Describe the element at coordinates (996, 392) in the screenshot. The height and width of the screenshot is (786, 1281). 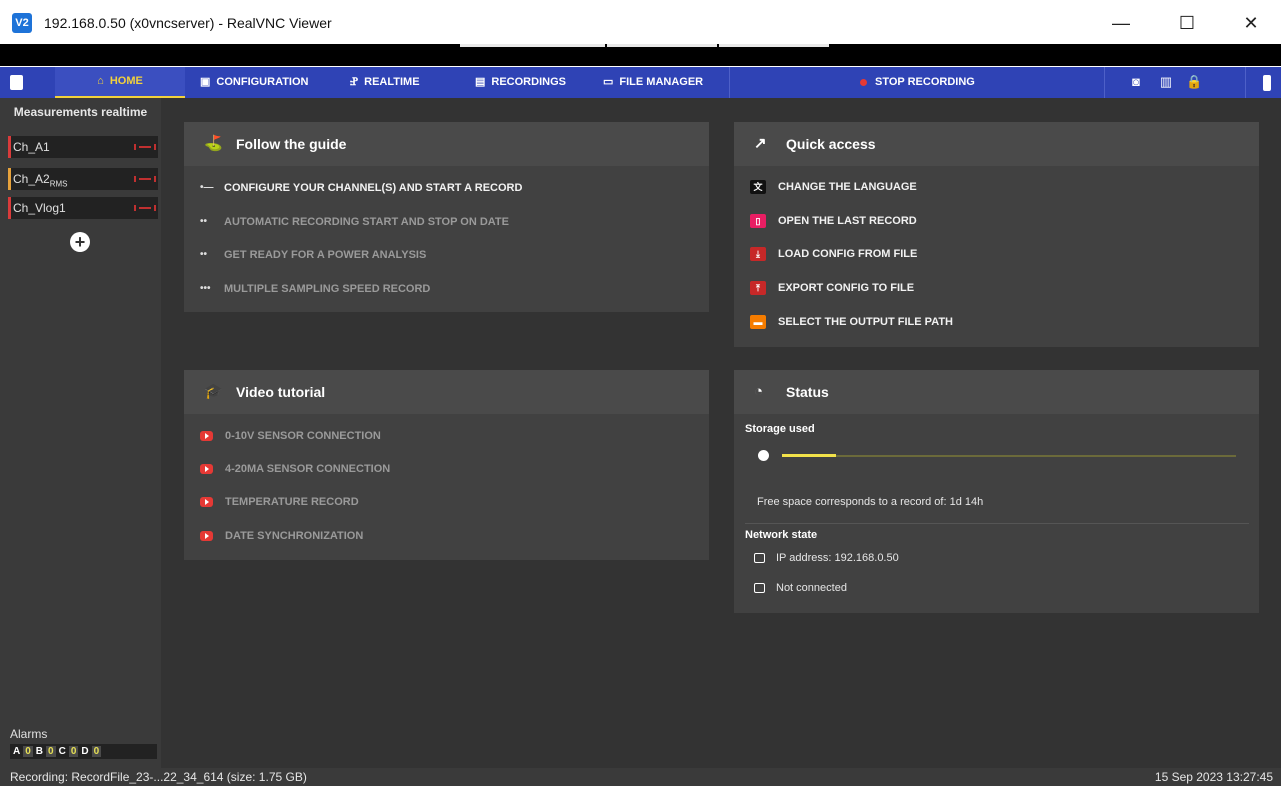
I see `status-header: ◔ Status` at that location.